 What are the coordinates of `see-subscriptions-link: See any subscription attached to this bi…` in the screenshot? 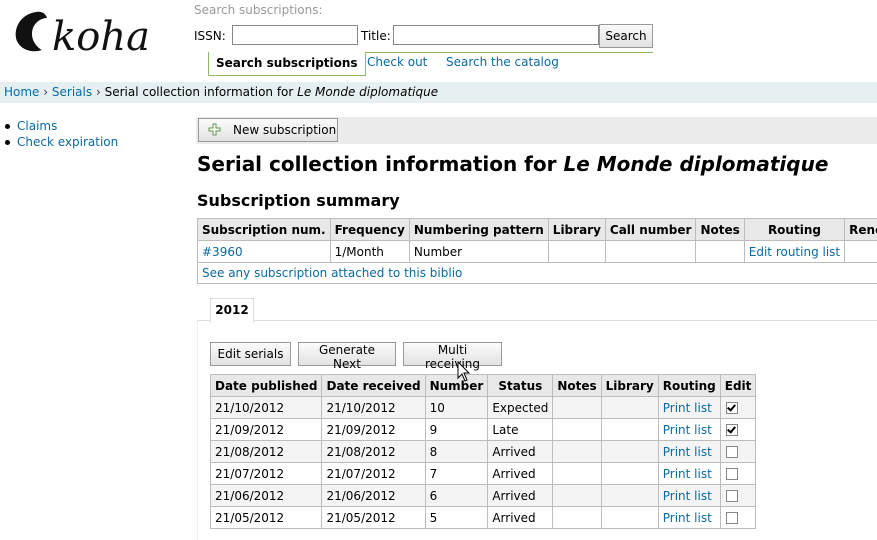 It's located at (332, 273).